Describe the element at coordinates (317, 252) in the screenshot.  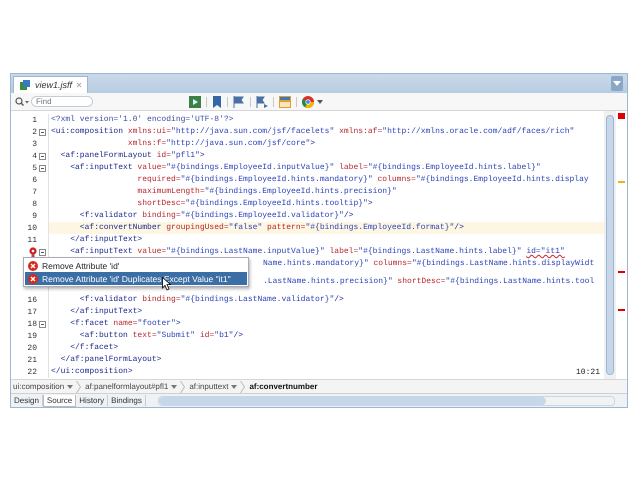
I see `code-line: <af:inputText value="#{bindings.LastName.inputValue}" label="#{bindings.LastName.hints.label}" id="it1"` at that location.